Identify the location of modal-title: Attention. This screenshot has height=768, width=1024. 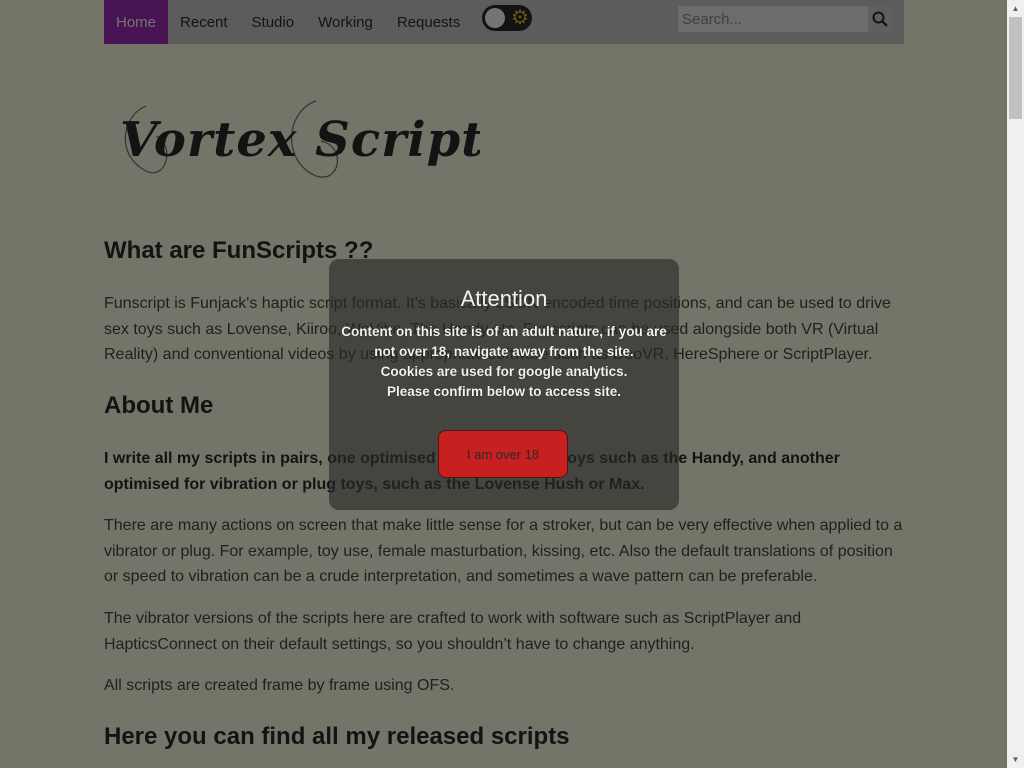
(504, 298).